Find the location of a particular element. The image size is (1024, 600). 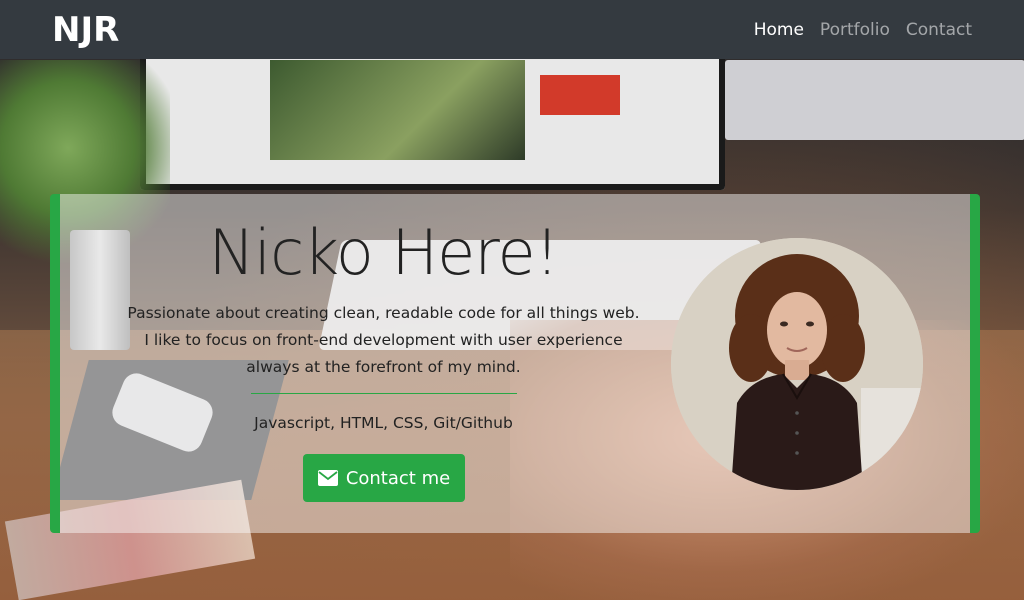

laptop is located at coordinates (874, 100).